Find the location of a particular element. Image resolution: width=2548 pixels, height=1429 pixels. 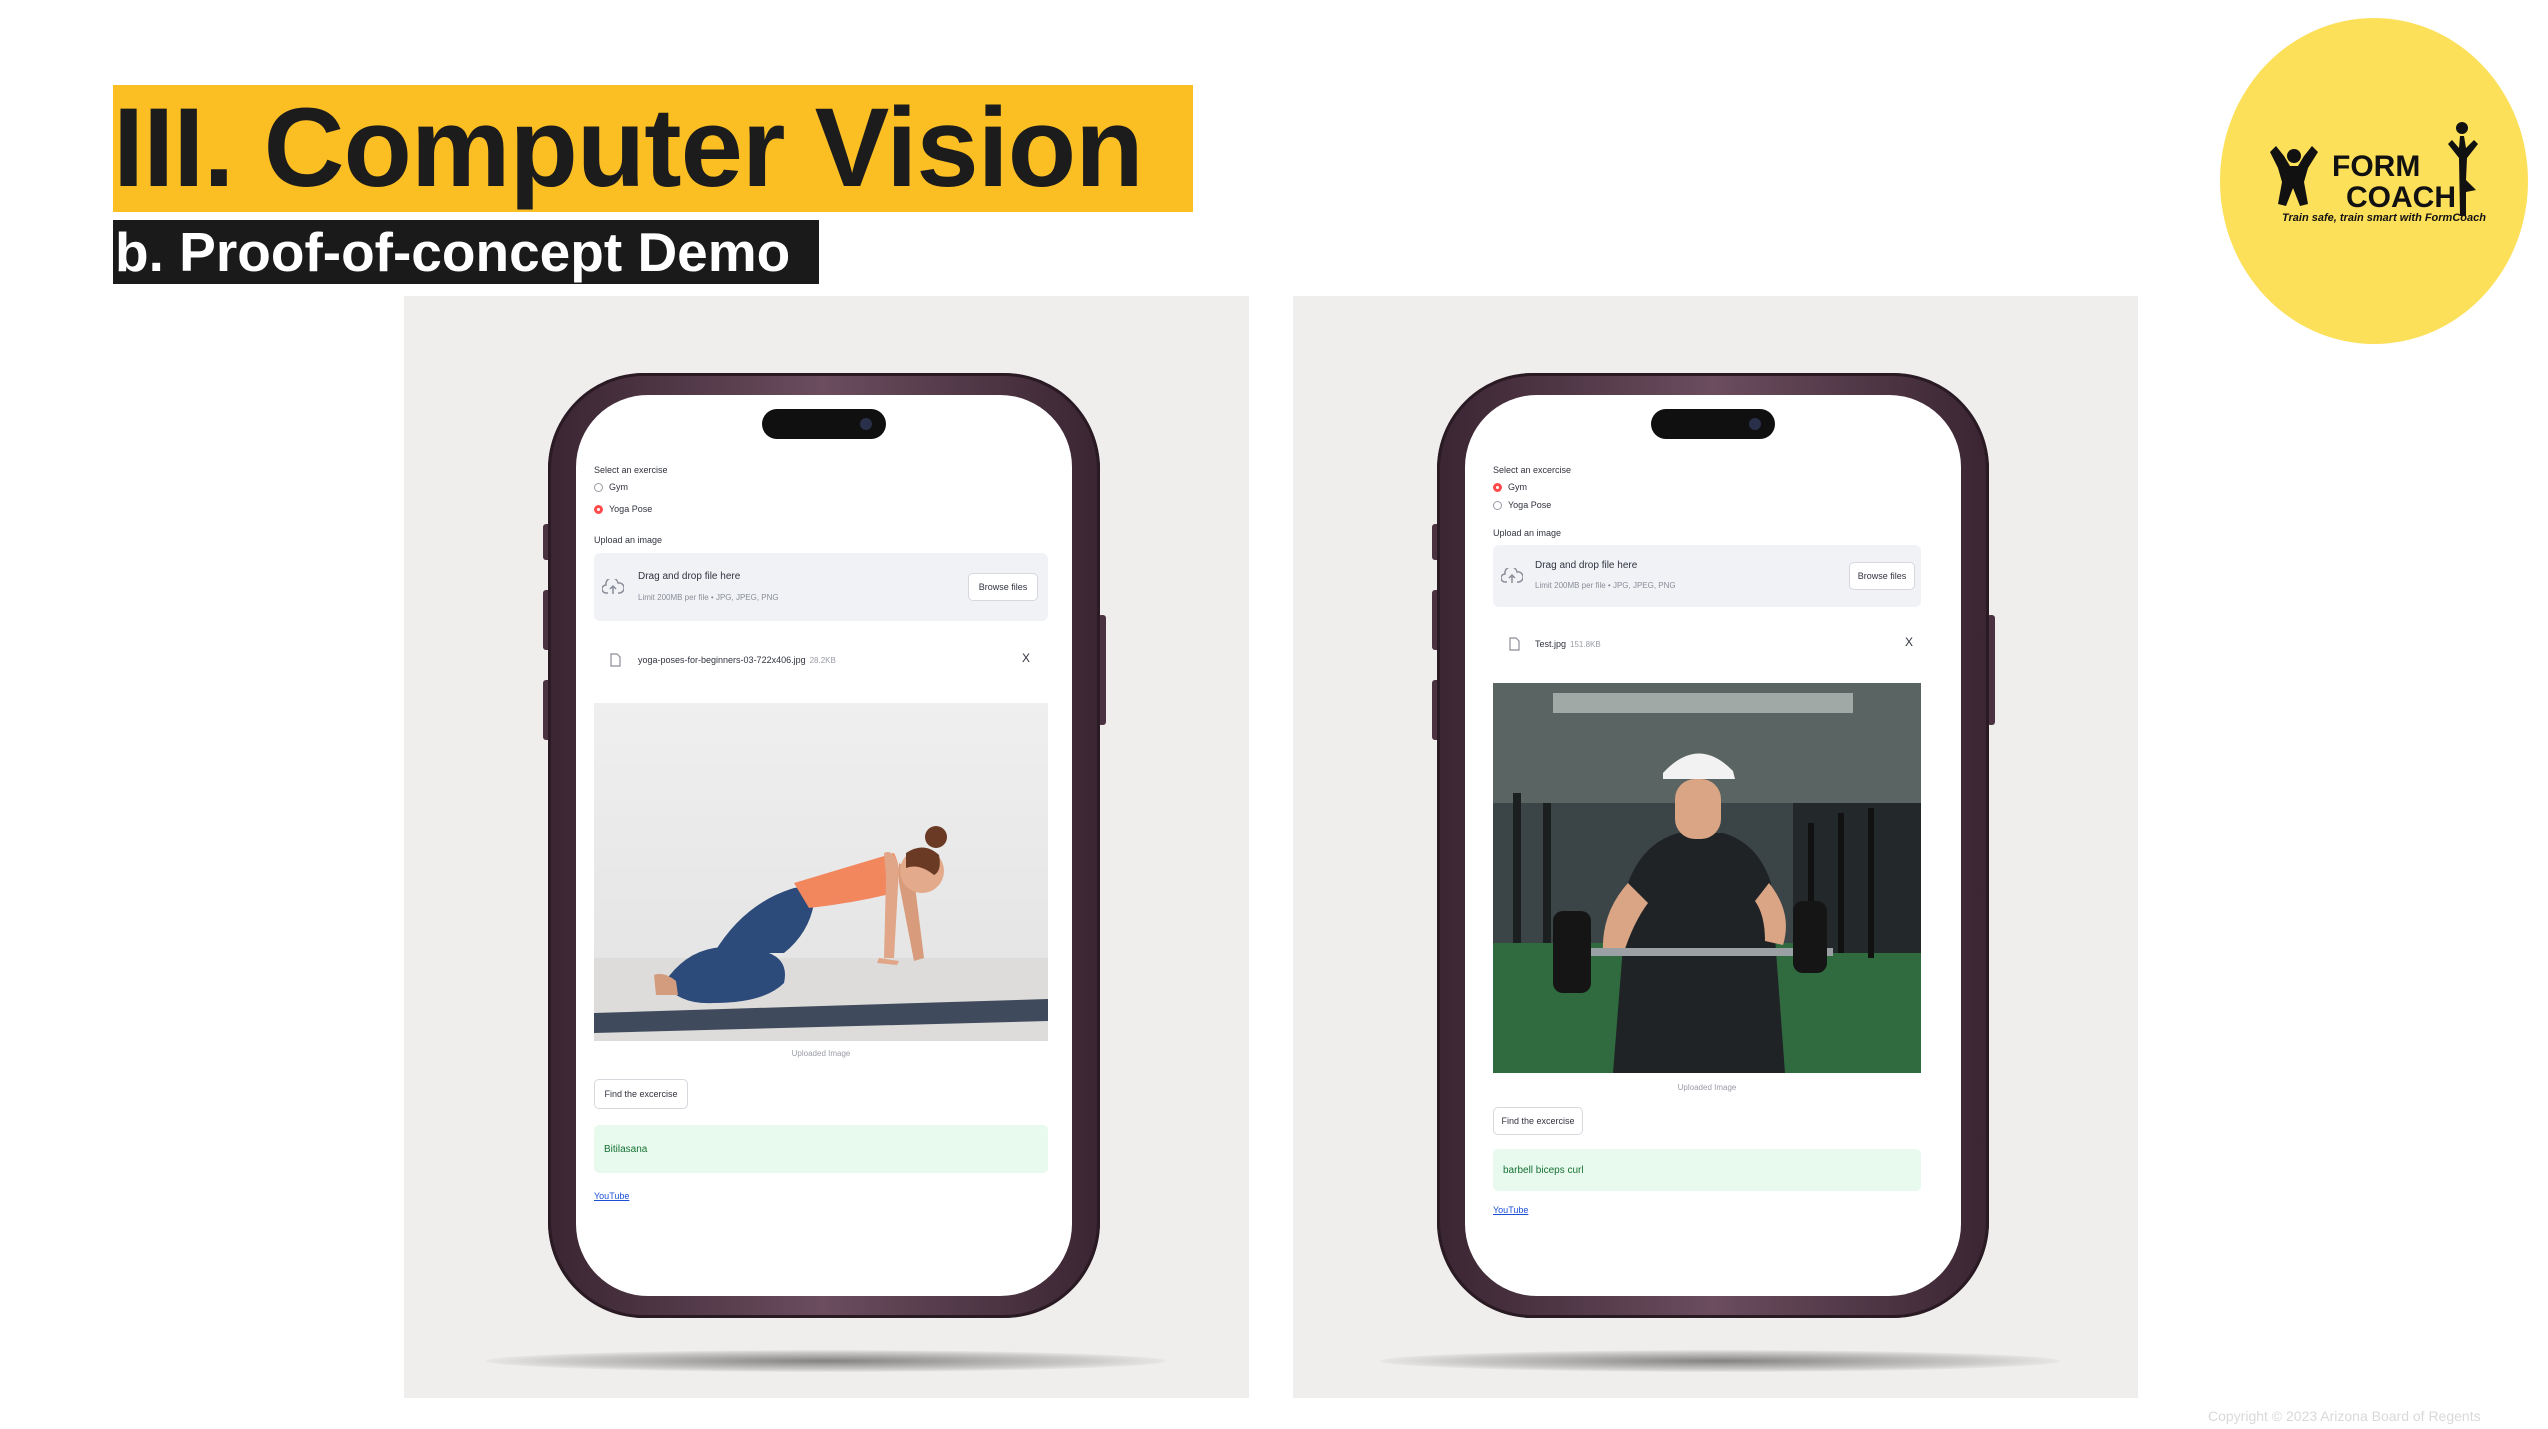

file-name-text: yoga-poses-for-beginners-03-722x406.jpg is located at coordinates (722, 660).